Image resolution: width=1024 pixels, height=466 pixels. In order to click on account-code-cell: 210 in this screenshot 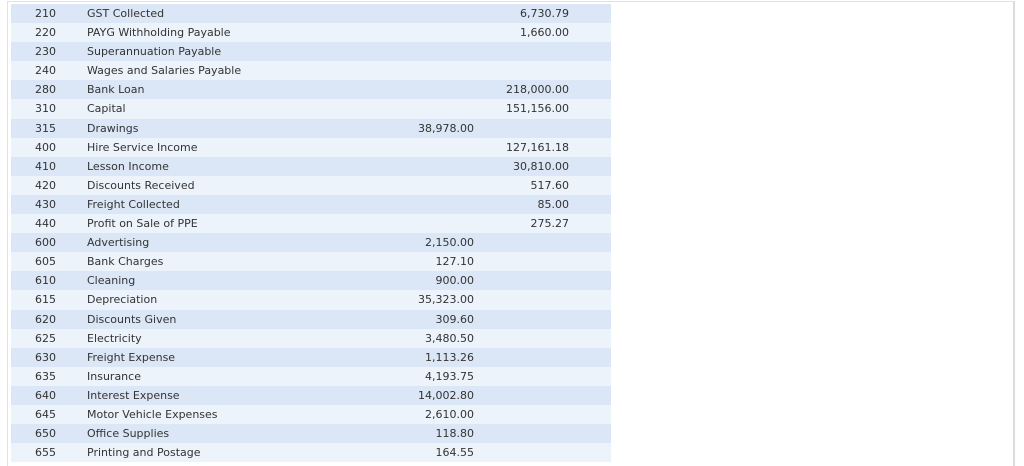, I will do `click(45, 13)`.